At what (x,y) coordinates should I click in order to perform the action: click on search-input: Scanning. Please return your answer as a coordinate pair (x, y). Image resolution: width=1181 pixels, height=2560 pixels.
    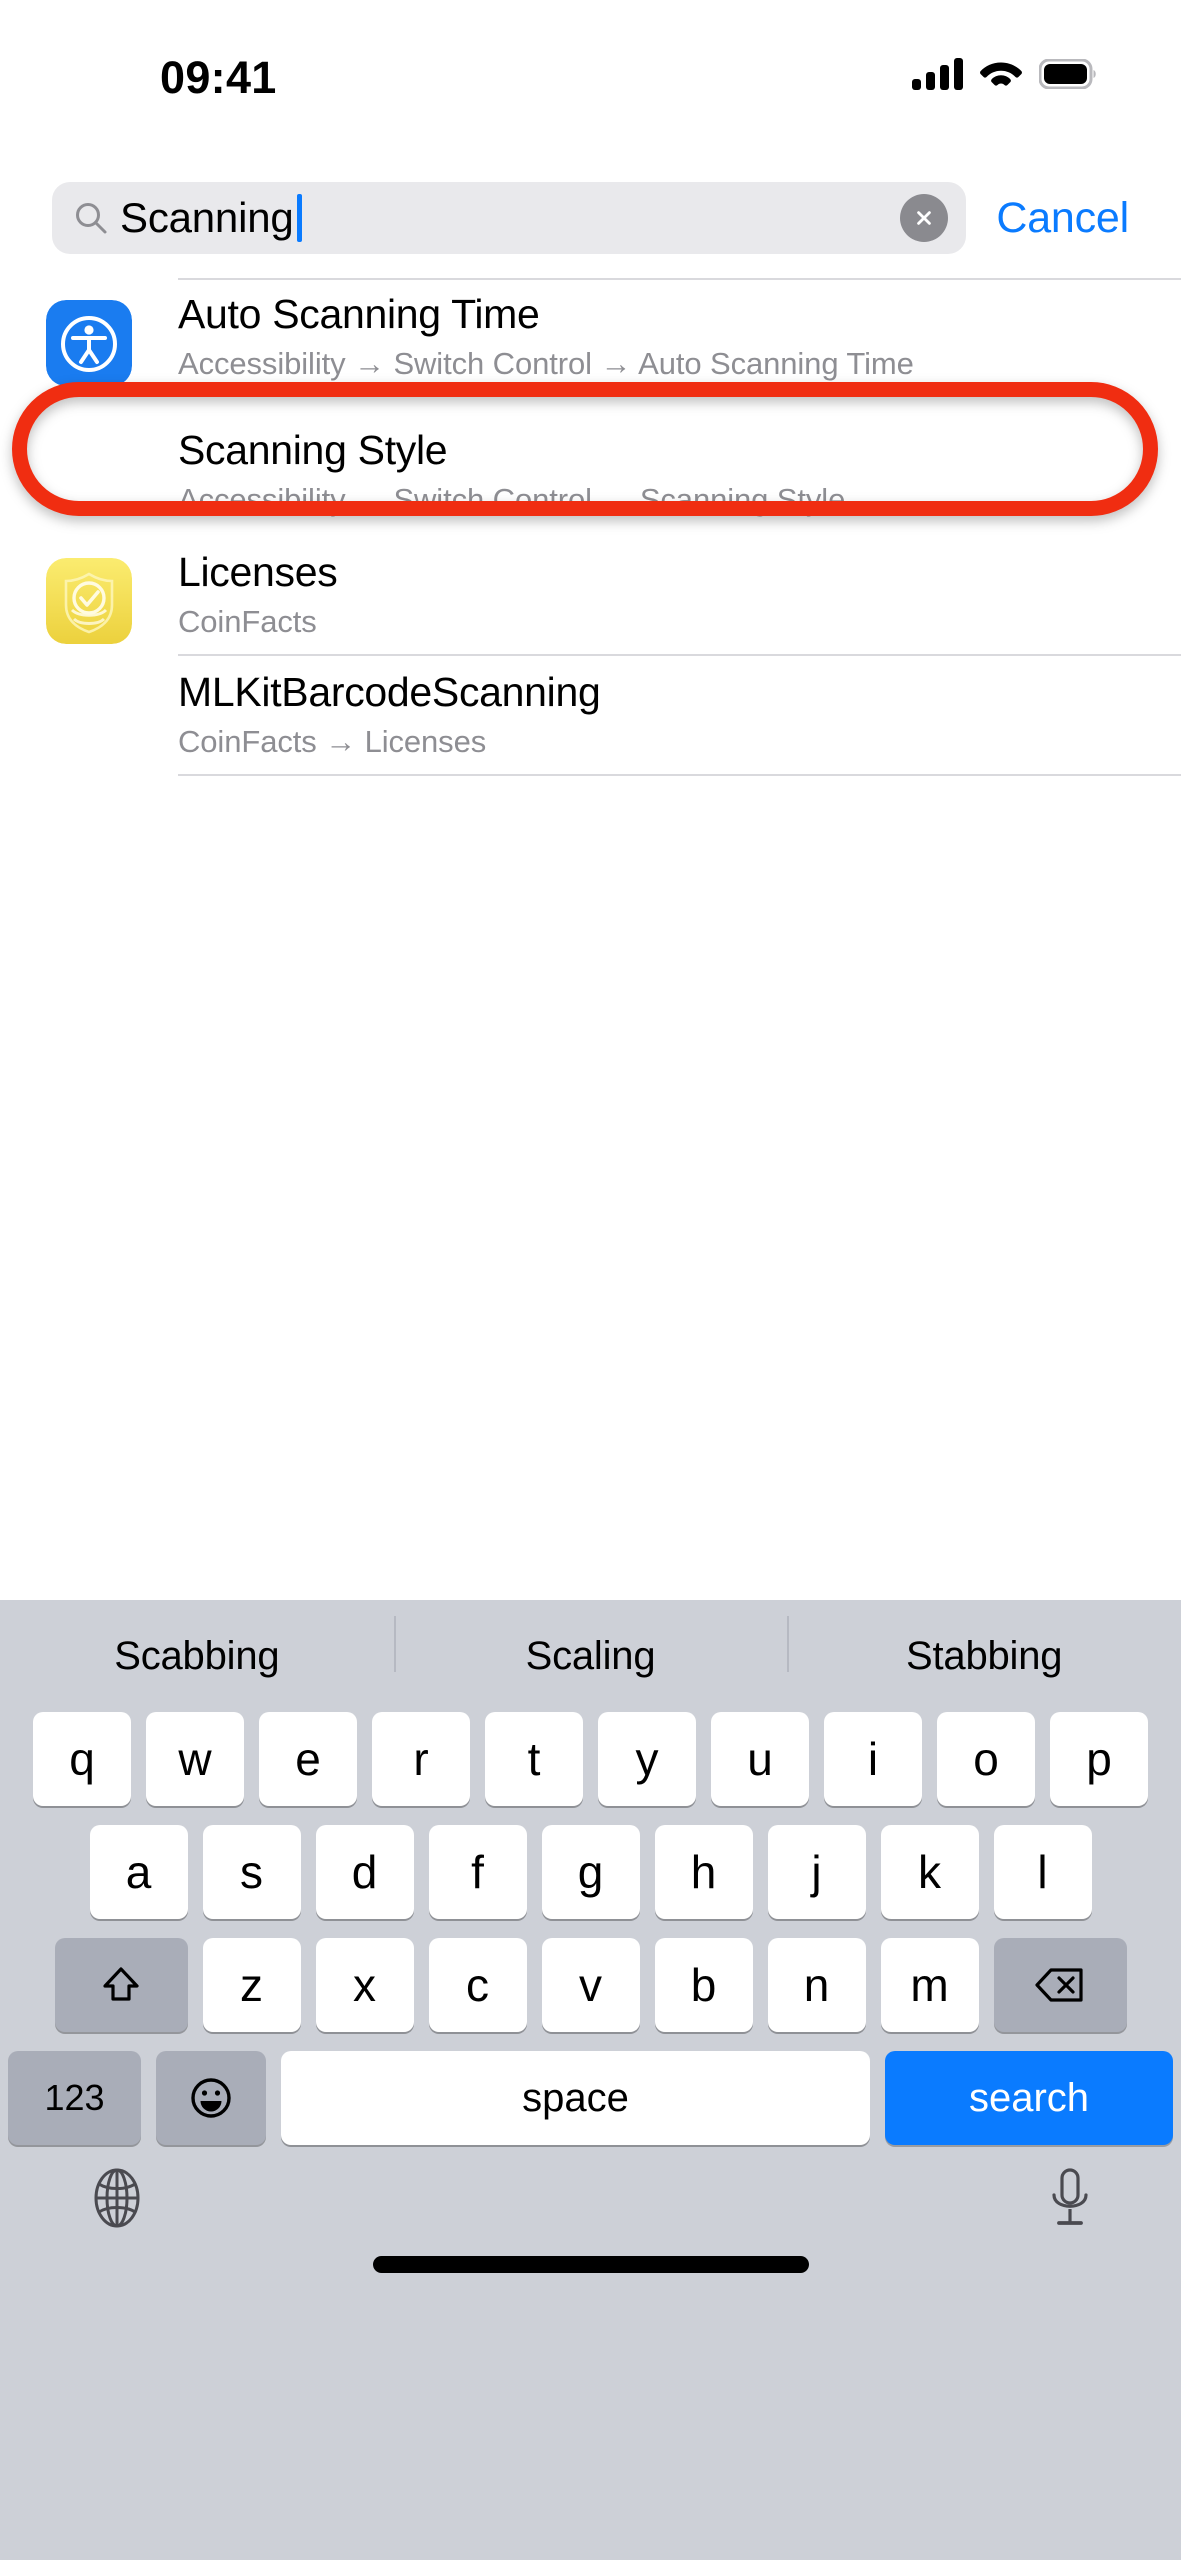
    Looking at the image, I should click on (509, 218).